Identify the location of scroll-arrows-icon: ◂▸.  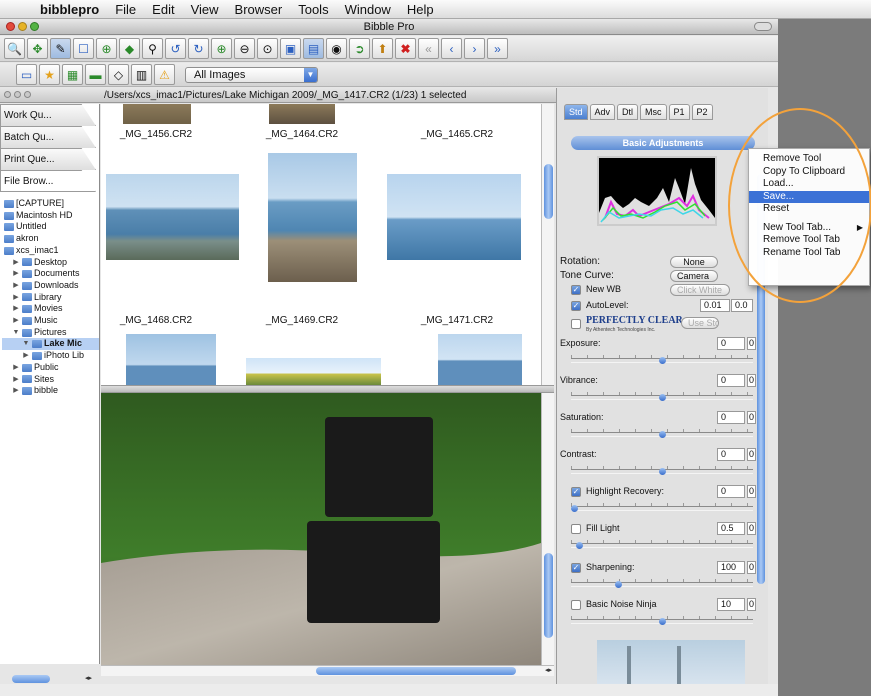
(548, 671).